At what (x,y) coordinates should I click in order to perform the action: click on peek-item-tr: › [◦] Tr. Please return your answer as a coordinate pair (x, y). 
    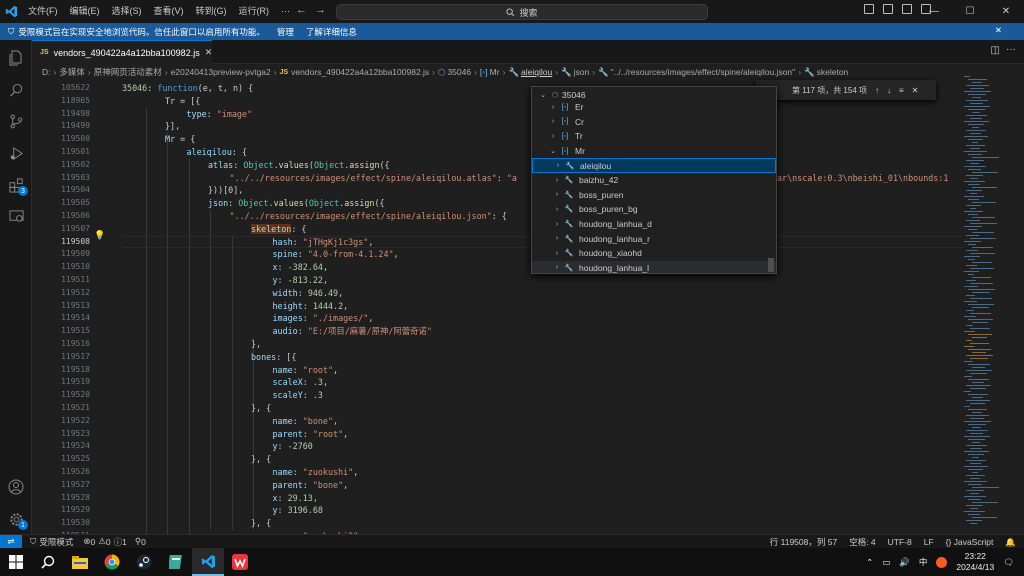
    Looking at the image, I should click on (654, 136).